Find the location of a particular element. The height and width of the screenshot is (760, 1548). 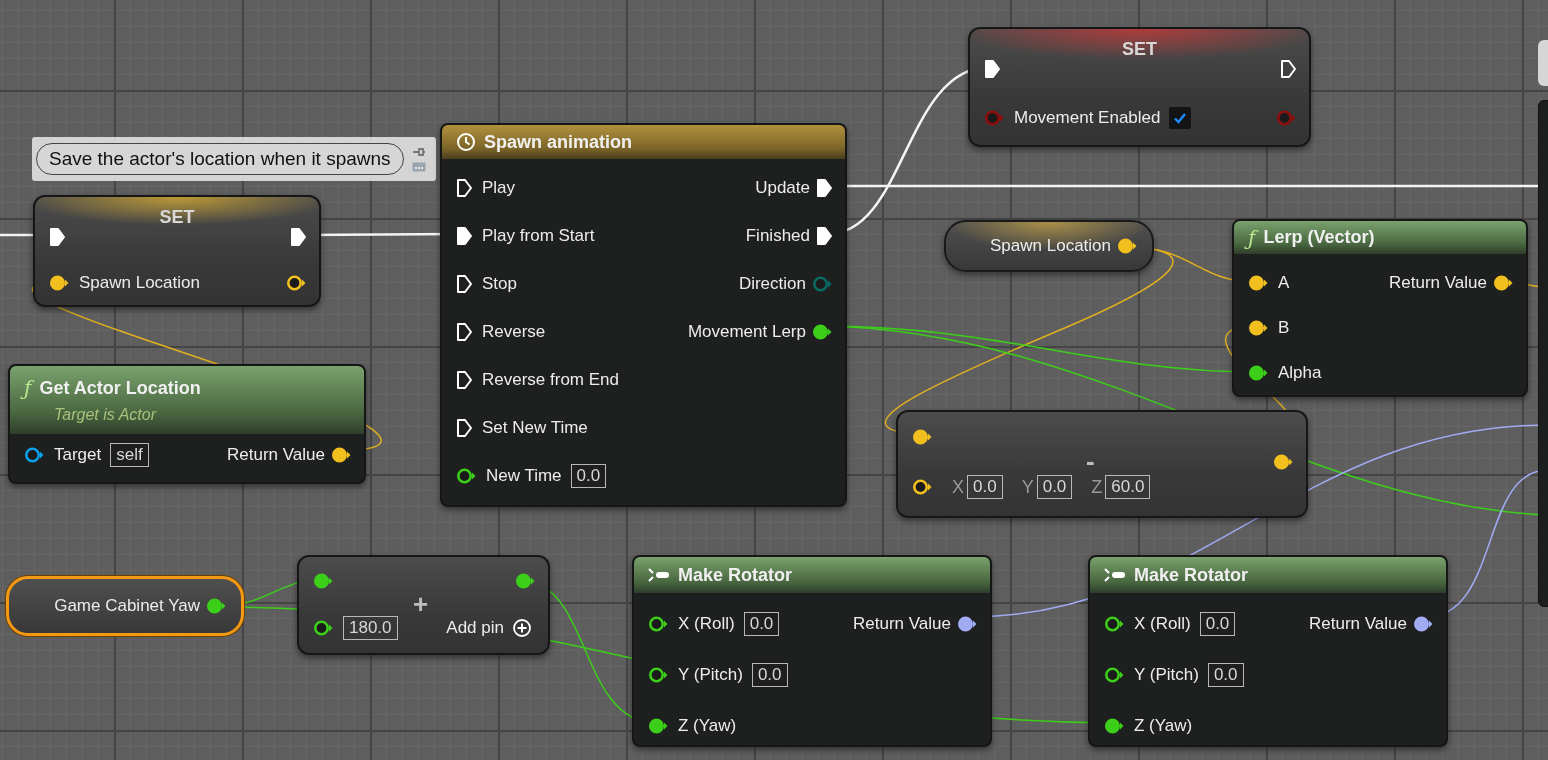

pin-label: Update is located at coordinates (782, 188).